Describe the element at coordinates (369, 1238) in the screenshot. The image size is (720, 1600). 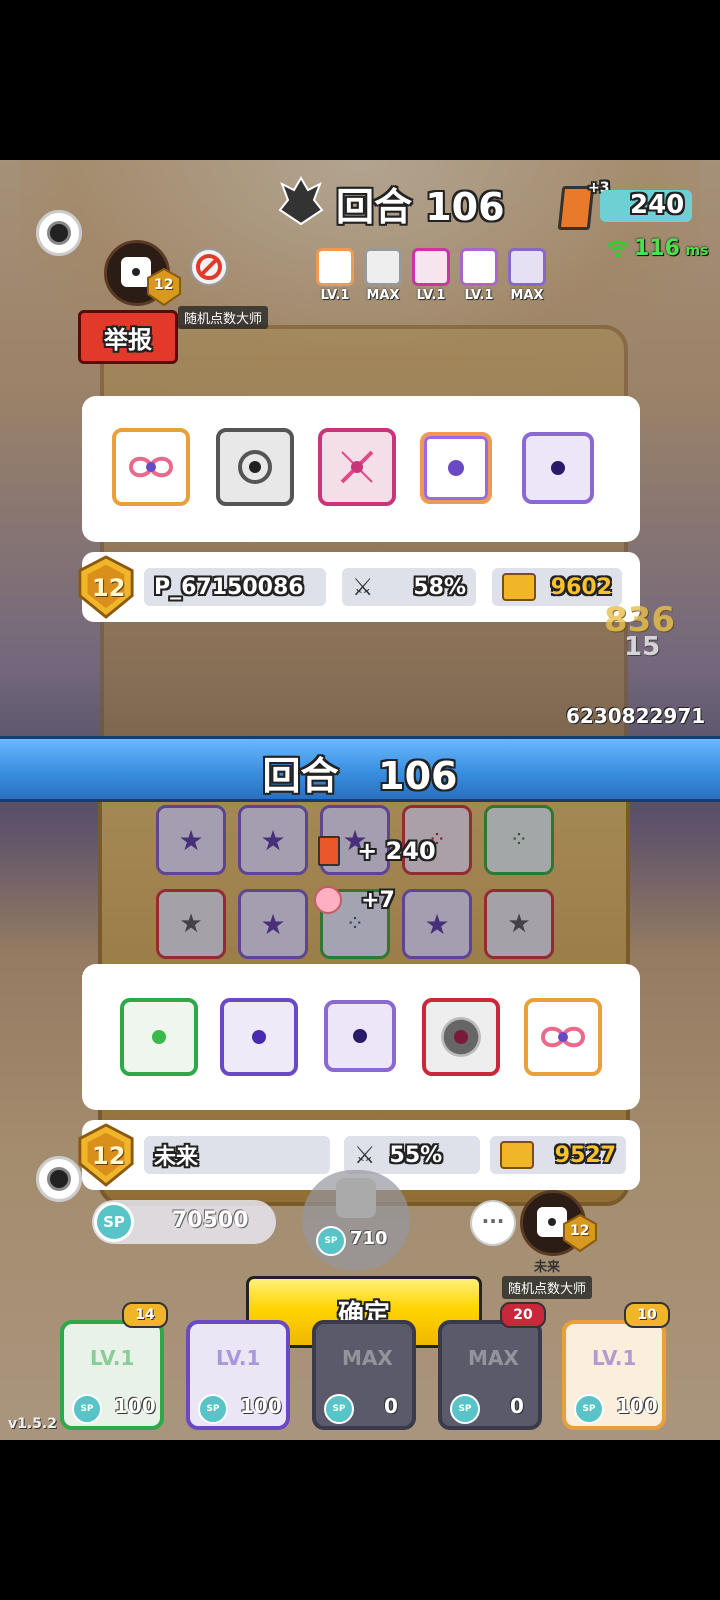
I see `summon-cost: 710` at that location.